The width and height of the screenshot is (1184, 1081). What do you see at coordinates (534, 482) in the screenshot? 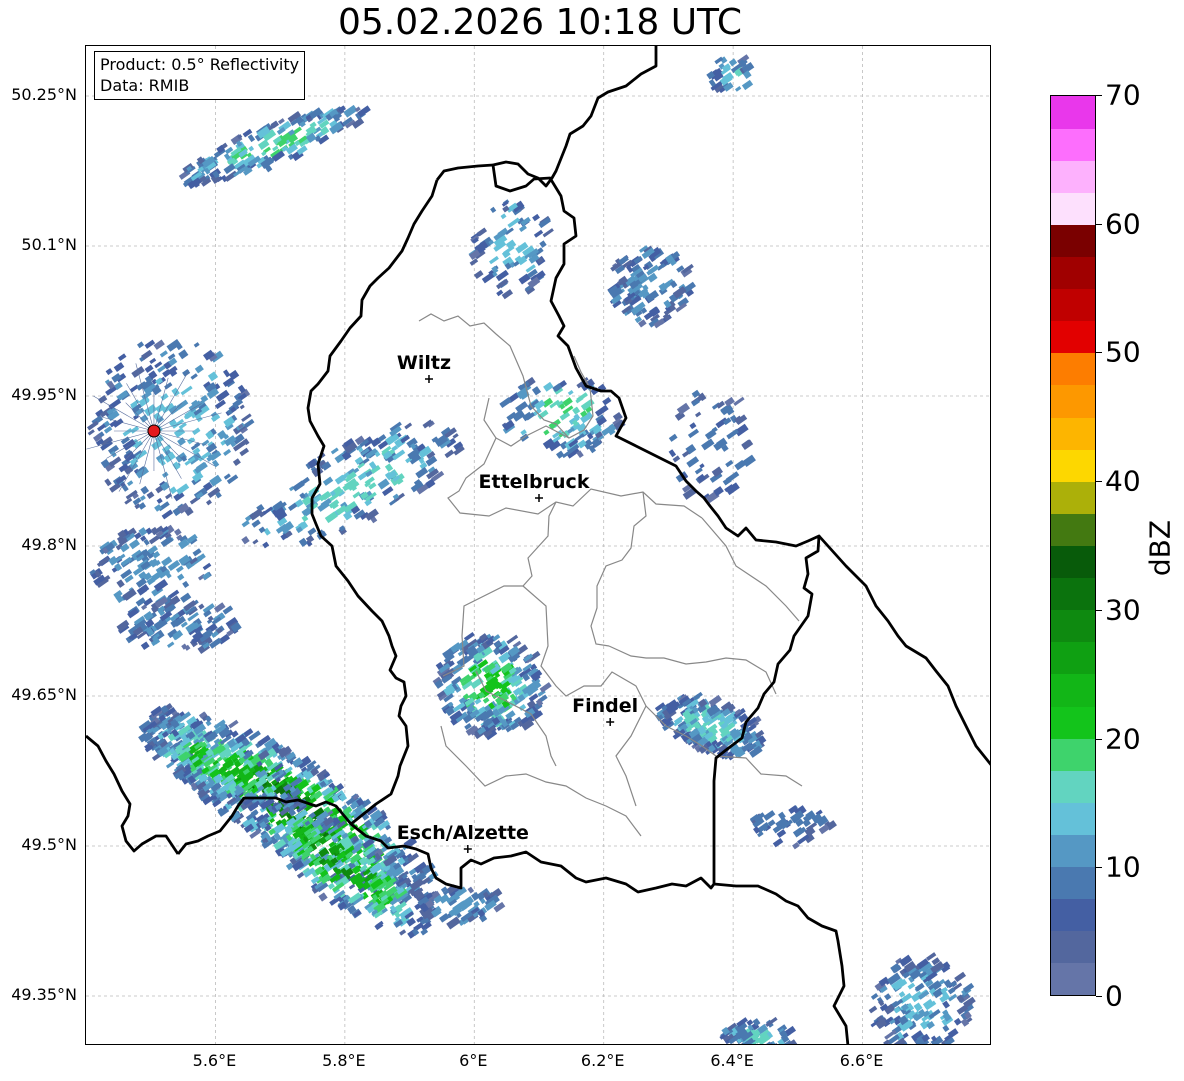
I see `city-label: Ettelbruck` at bounding box center [534, 482].